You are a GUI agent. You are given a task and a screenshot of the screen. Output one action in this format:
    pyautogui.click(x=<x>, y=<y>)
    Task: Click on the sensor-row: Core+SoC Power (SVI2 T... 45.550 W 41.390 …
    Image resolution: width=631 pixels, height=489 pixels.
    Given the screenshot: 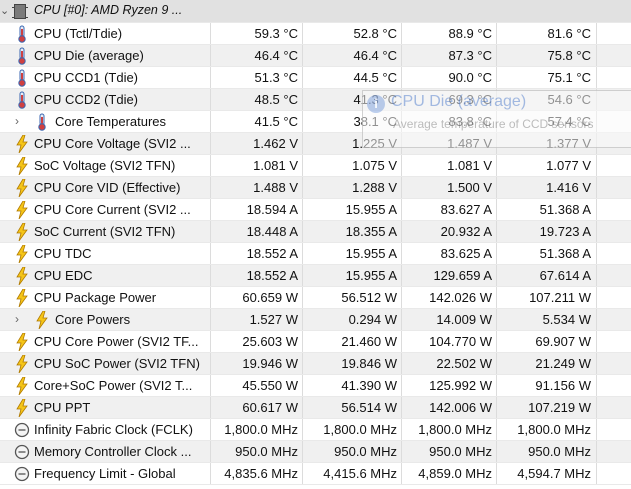 What is the action you would take?
    pyautogui.click(x=315, y=386)
    